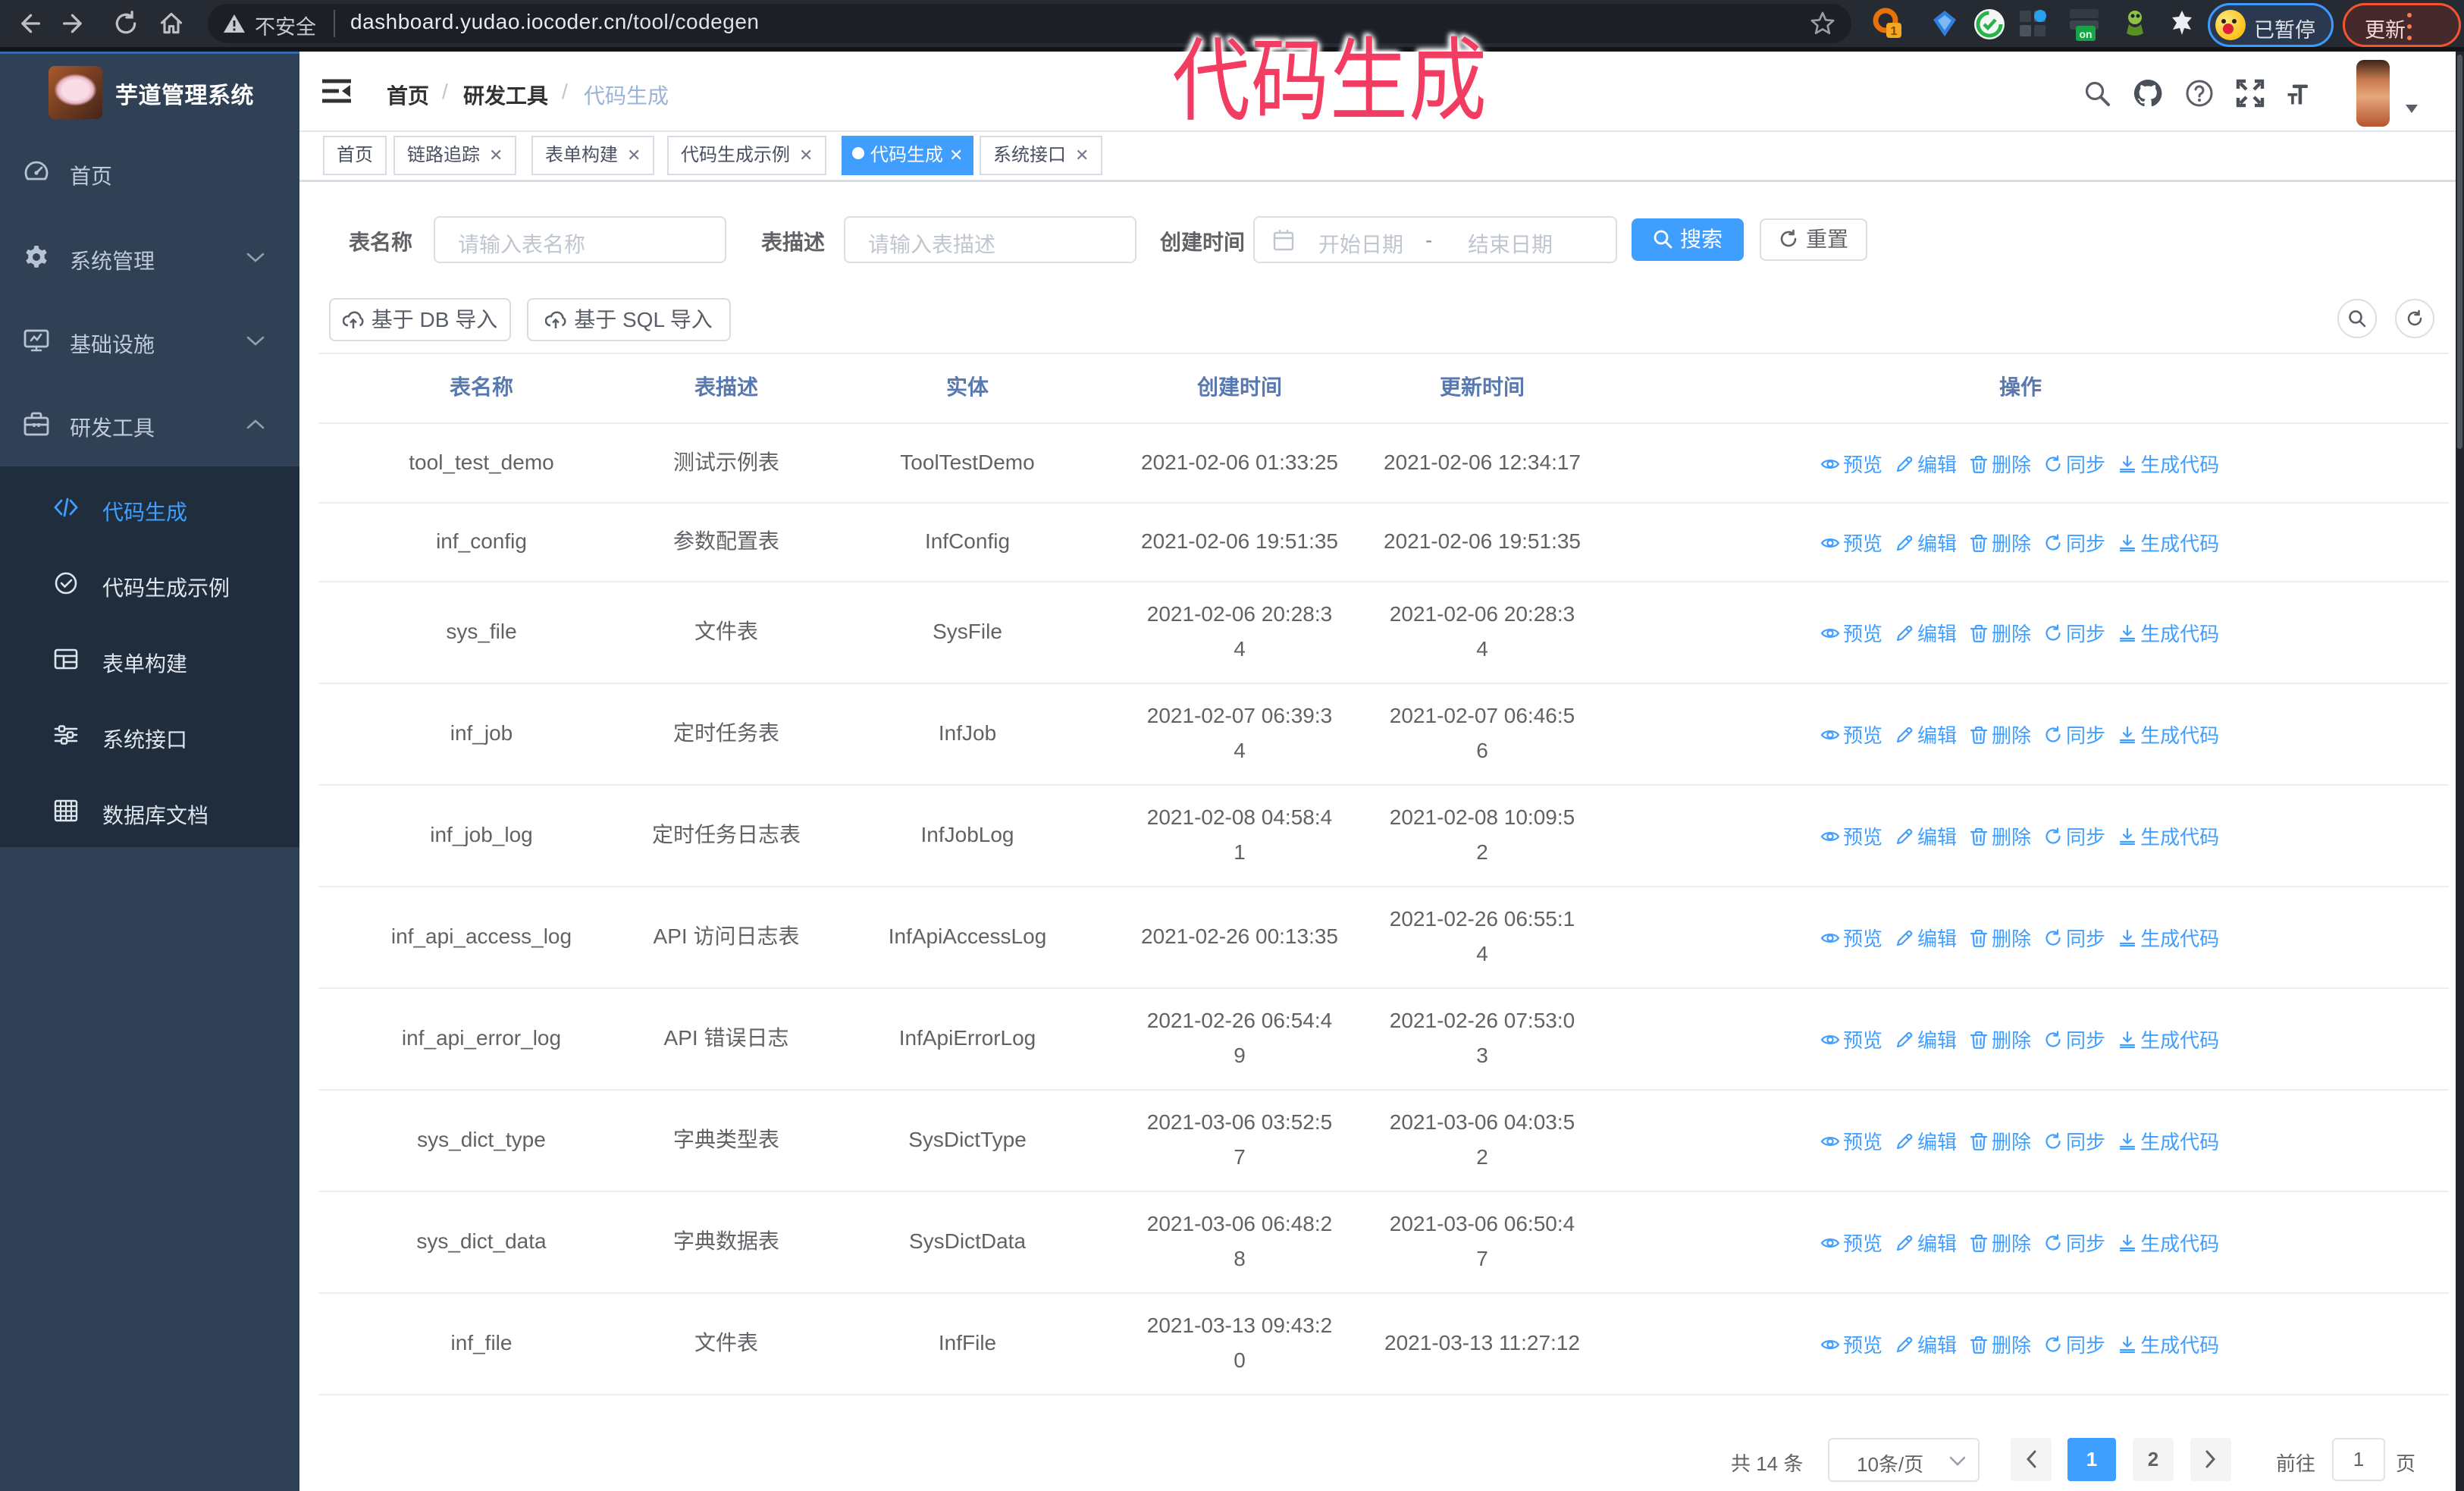  Describe the element at coordinates (1895, 31) in the screenshot. I see `svg-text: 1` at that location.